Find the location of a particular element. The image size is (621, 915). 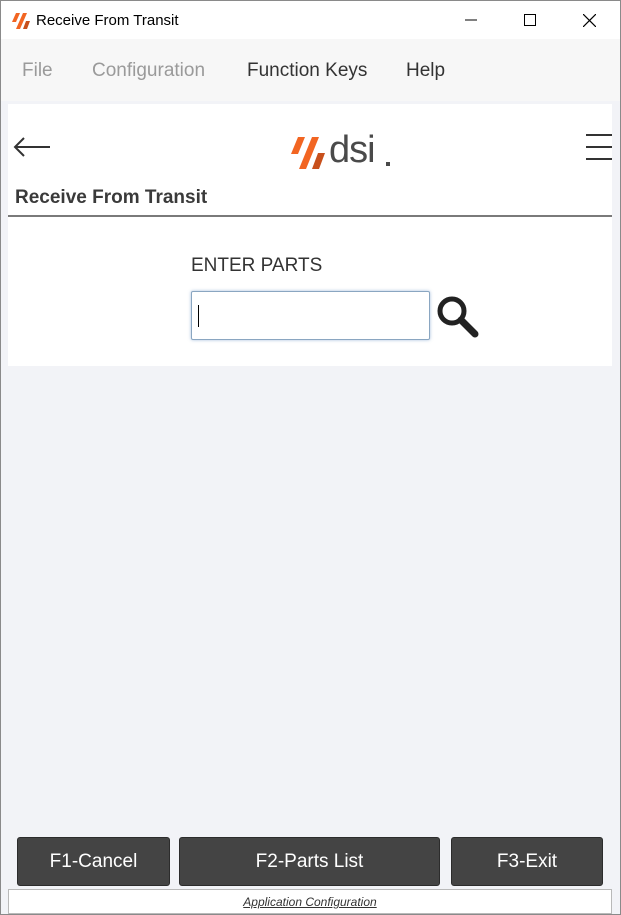

f3-exit-button: F3-Exit is located at coordinates (527, 861).